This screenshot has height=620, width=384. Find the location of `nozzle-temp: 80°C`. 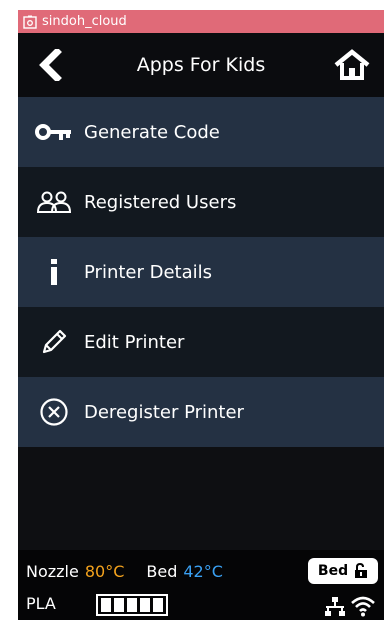

nozzle-temp: 80°C is located at coordinates (104, 571).